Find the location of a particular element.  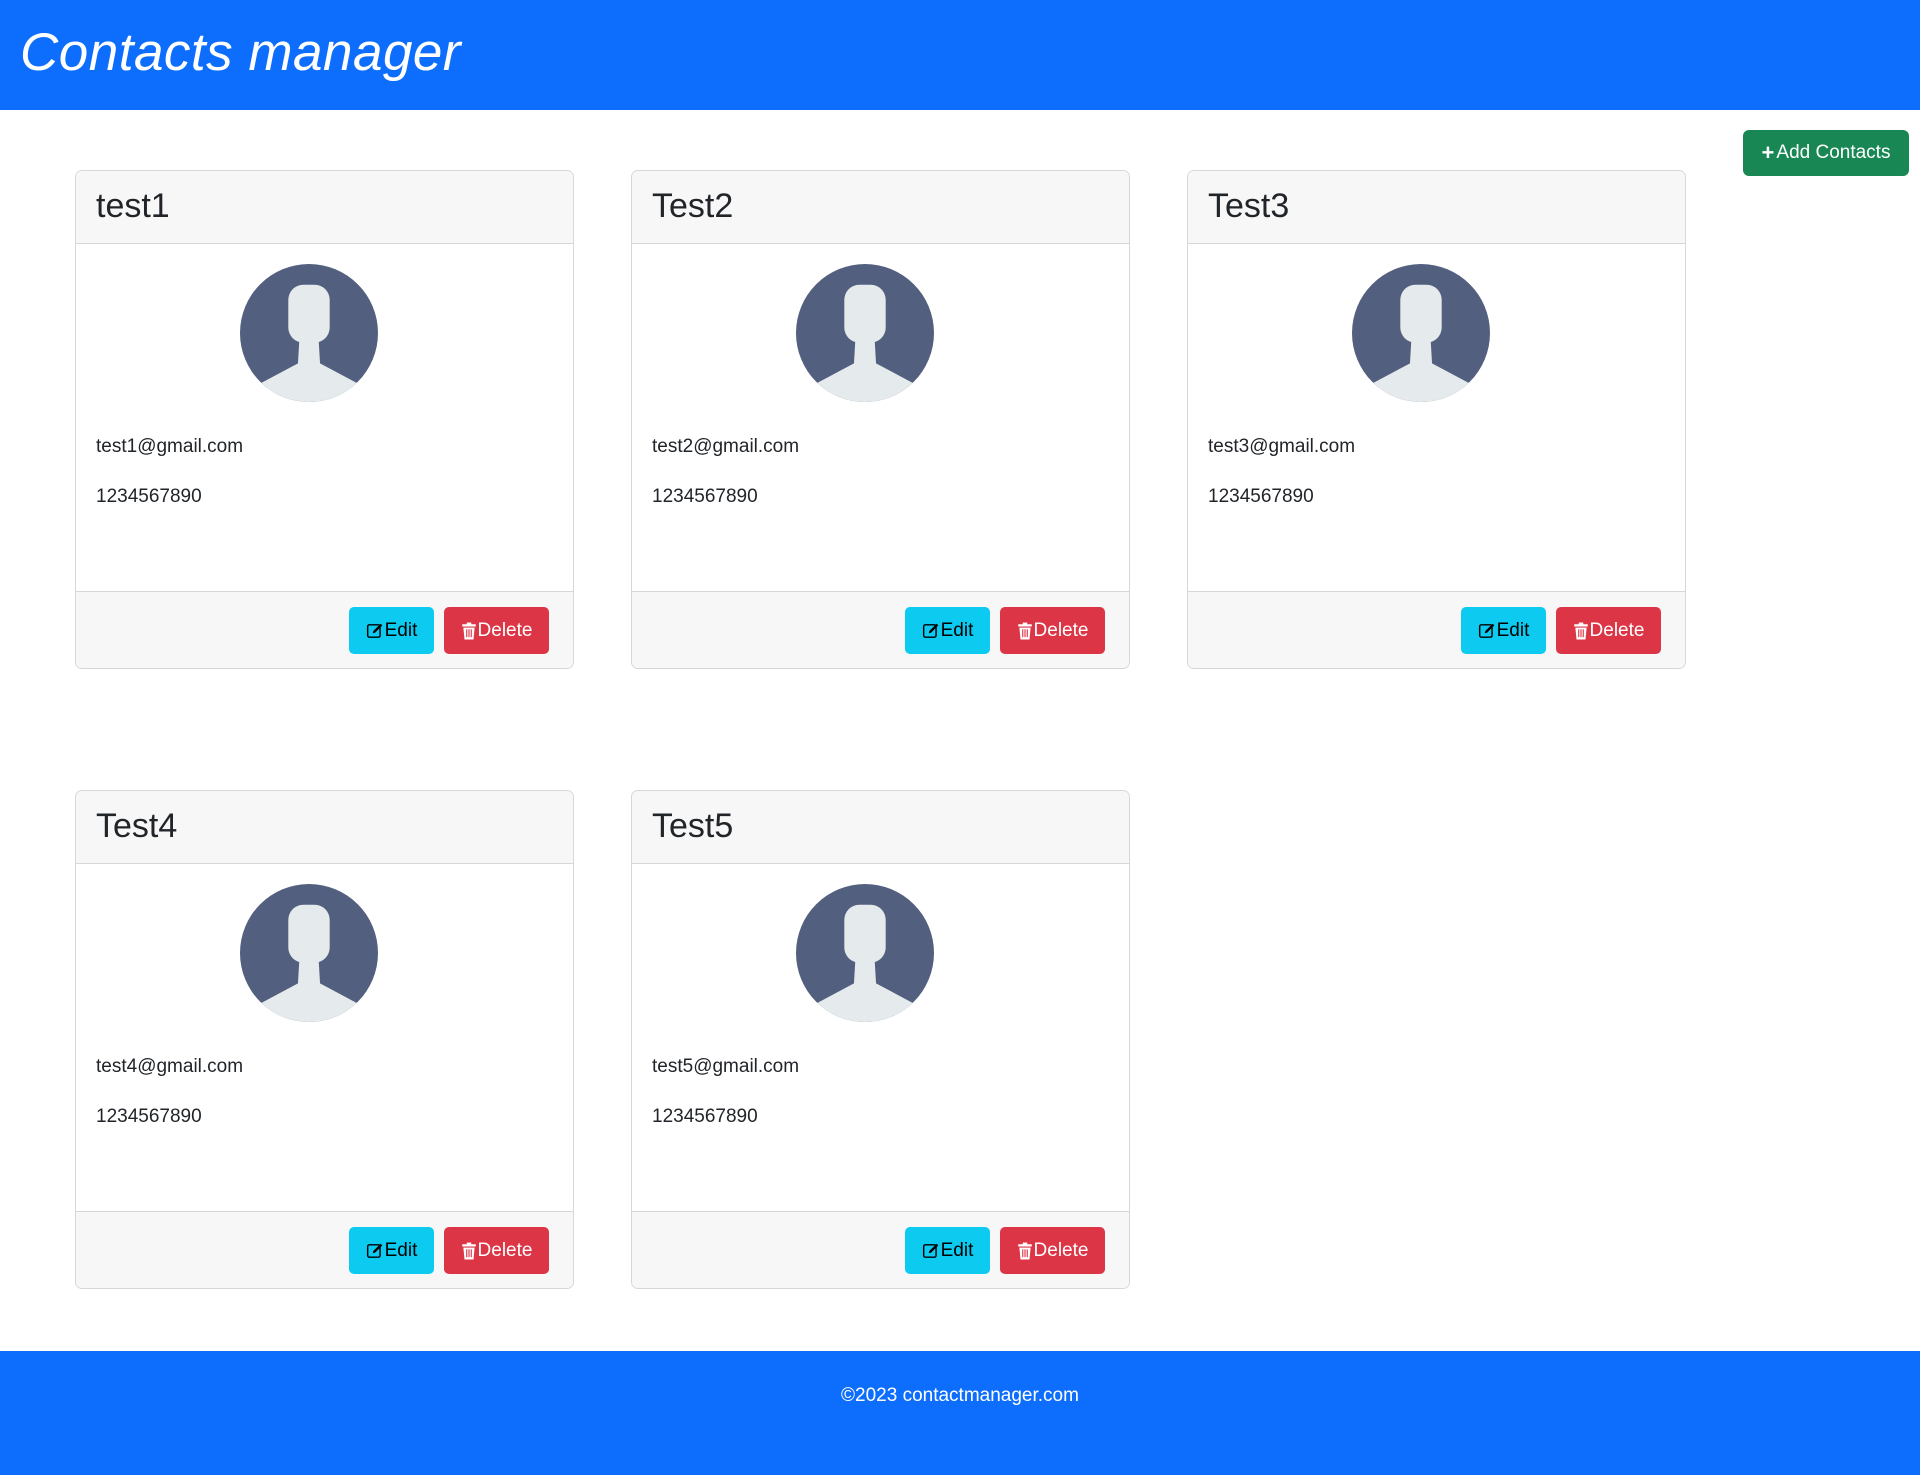

card-header: Test3 is located at coordinates (1436, 207).